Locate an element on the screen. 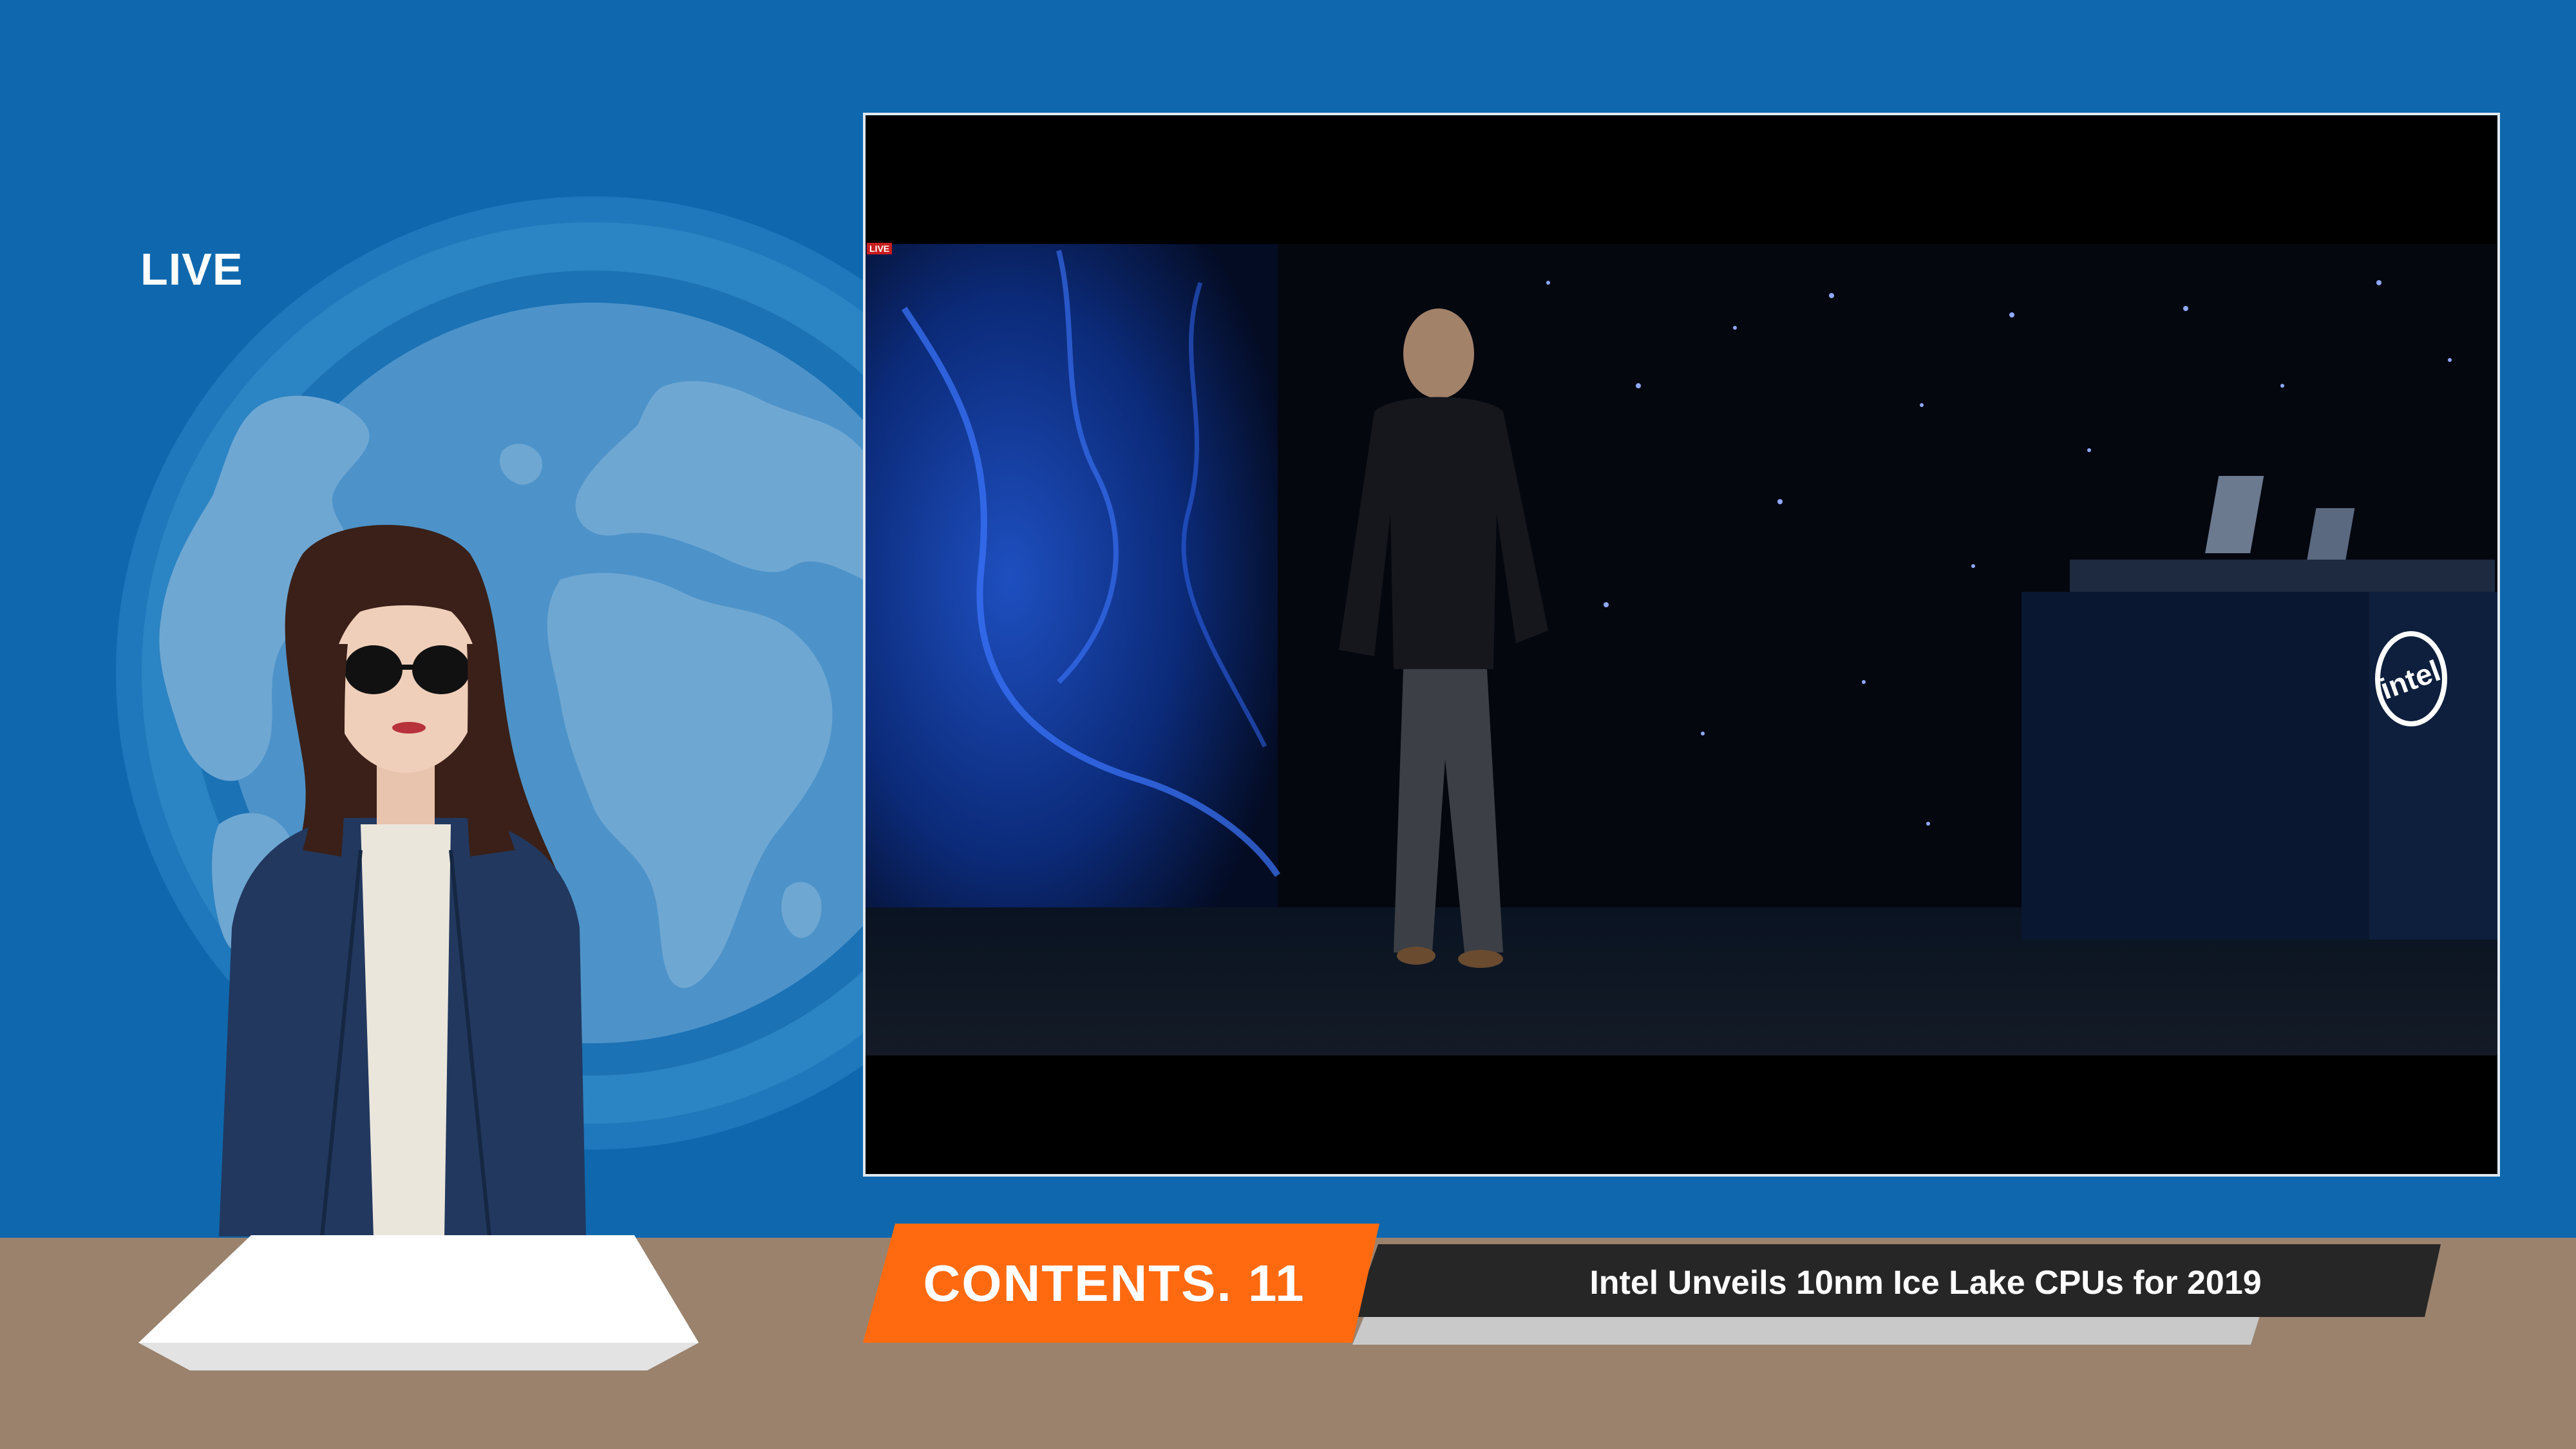  segment-label: CONTENTS. 11 is located at coordinates (1114, 1283).